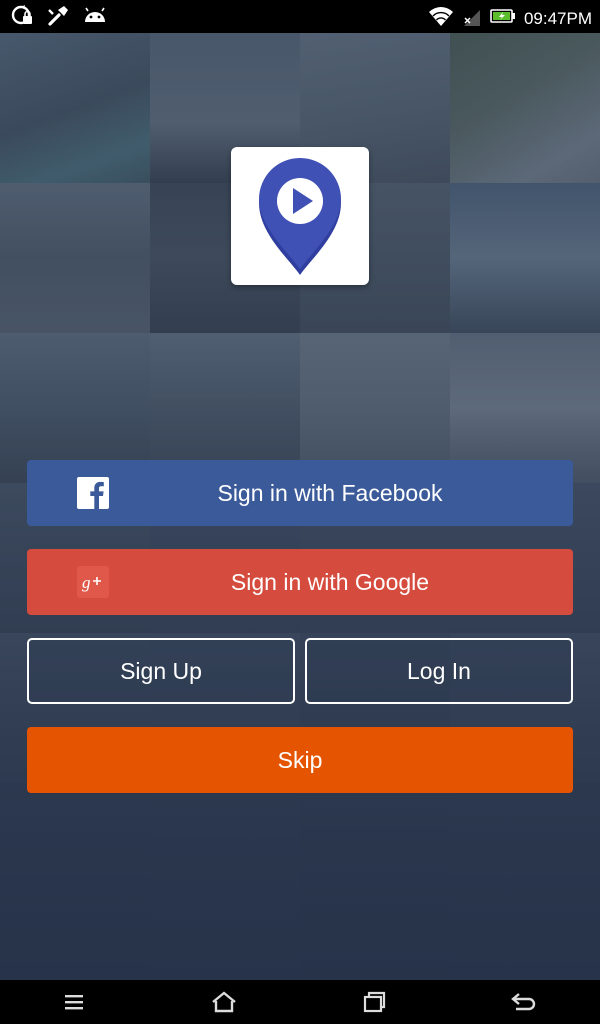 The width and height of the screenshot is (600, 1024). I want to click on svg-text: g, so click(86, 582).